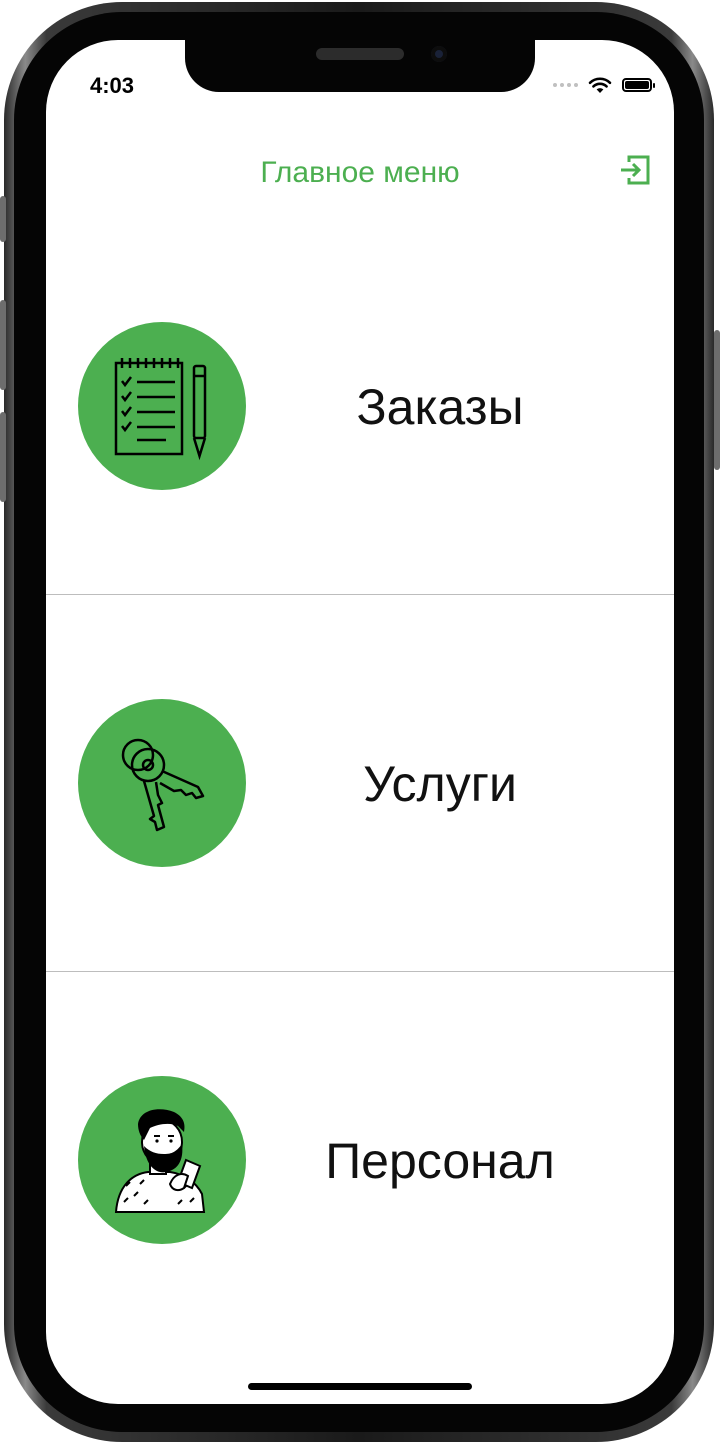 Image resolution: width=720 pixels, height=1447 pixels. What do you see at coordinates (3, 345) in the screenshot?
I see `volume-up-button` at bounding box center [3, 345].